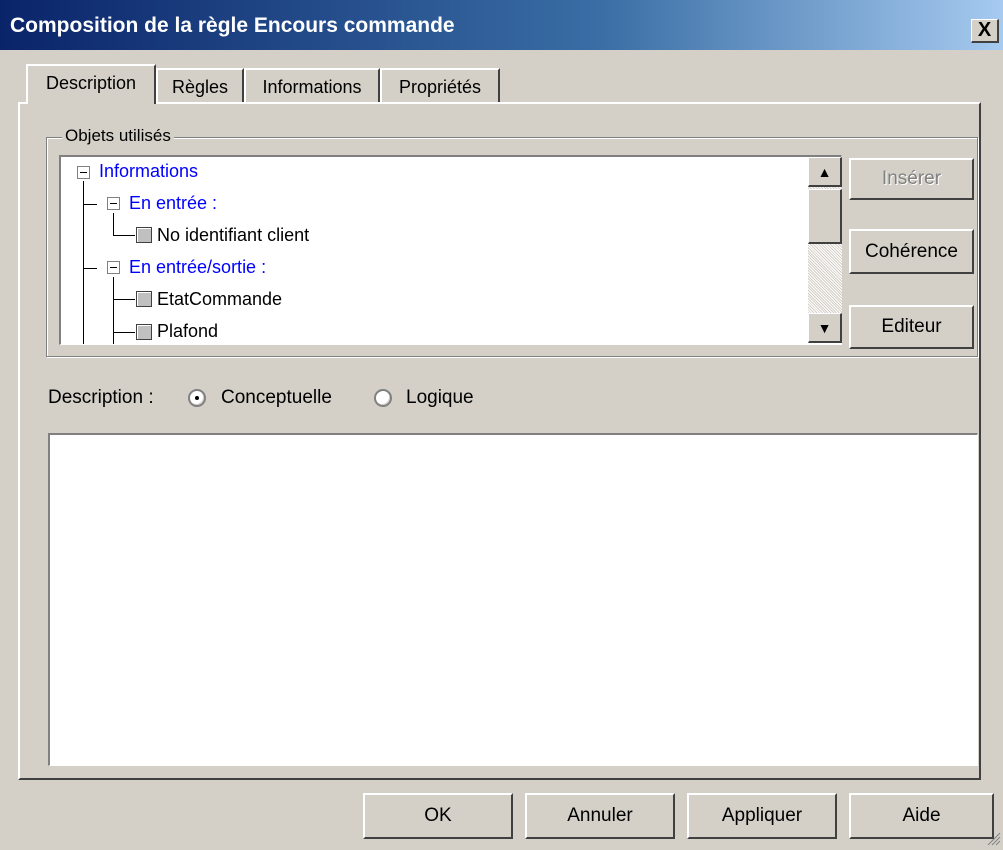 Image resolution: width=1003 pixels, height=850 pixels. I want to click on tab-proprietes: Propriétés, so click(440, 85).